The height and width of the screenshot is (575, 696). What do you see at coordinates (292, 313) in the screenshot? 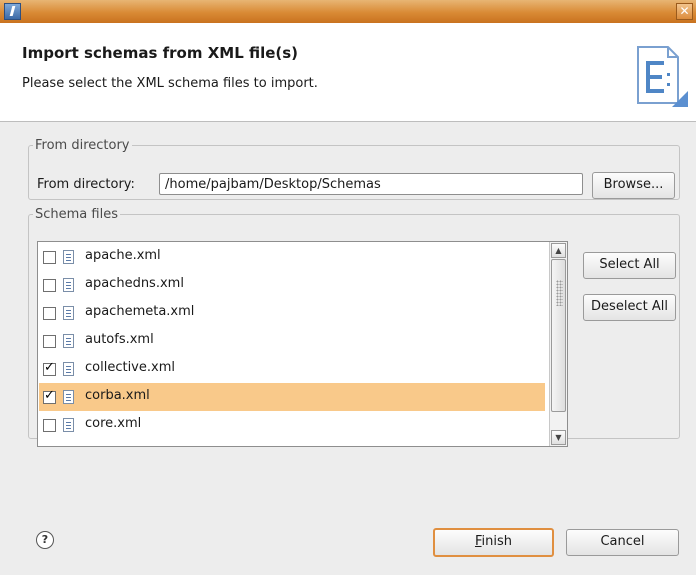
I see `list-item: apachemeta.xml` at bounding box center [292, 313].